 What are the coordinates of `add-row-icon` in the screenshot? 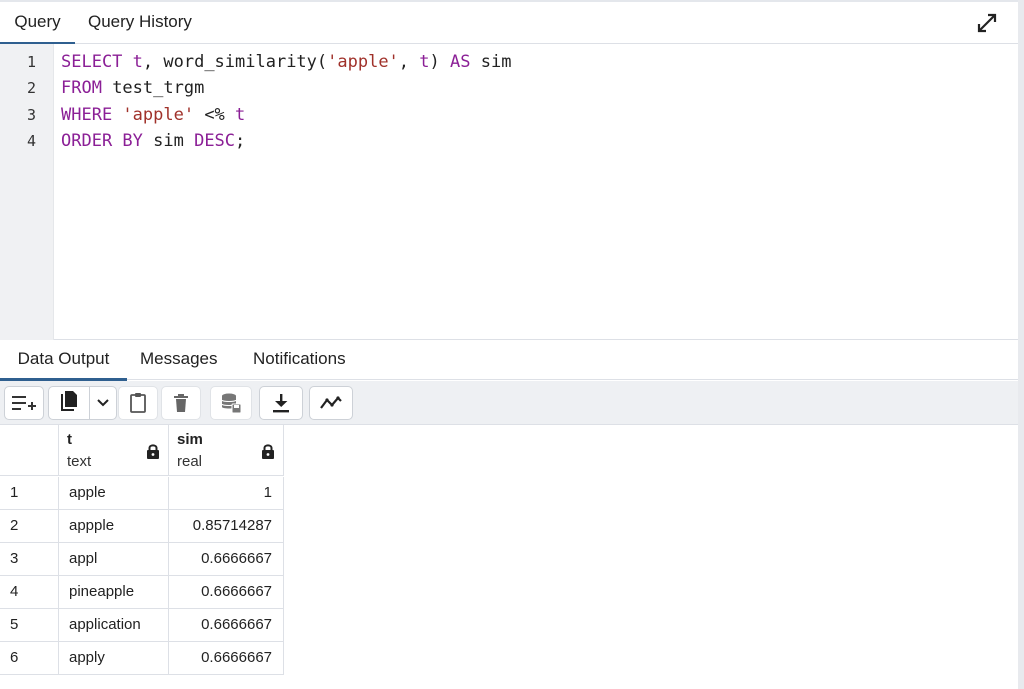 It's located at (24, 403).